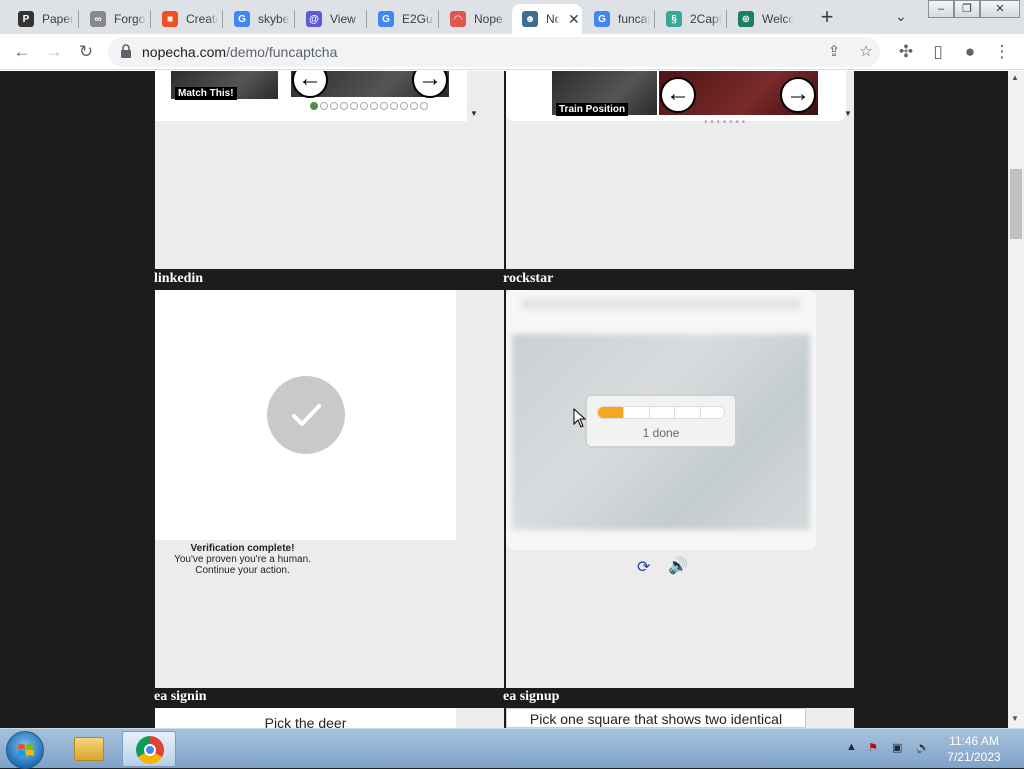  I want to click on paper-mascot-icon: P, so click(26, 19).